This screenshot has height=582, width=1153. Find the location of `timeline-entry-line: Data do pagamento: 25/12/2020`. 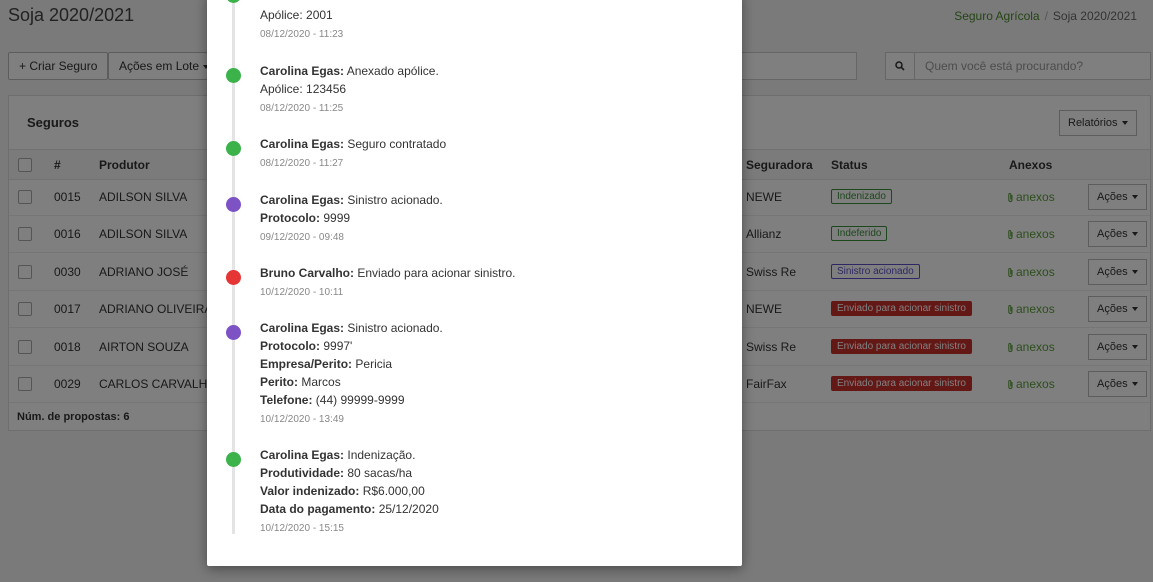

timeline-entry-line: Data do pagamento: 25/12/2020 is located at coordinates (349, 509).